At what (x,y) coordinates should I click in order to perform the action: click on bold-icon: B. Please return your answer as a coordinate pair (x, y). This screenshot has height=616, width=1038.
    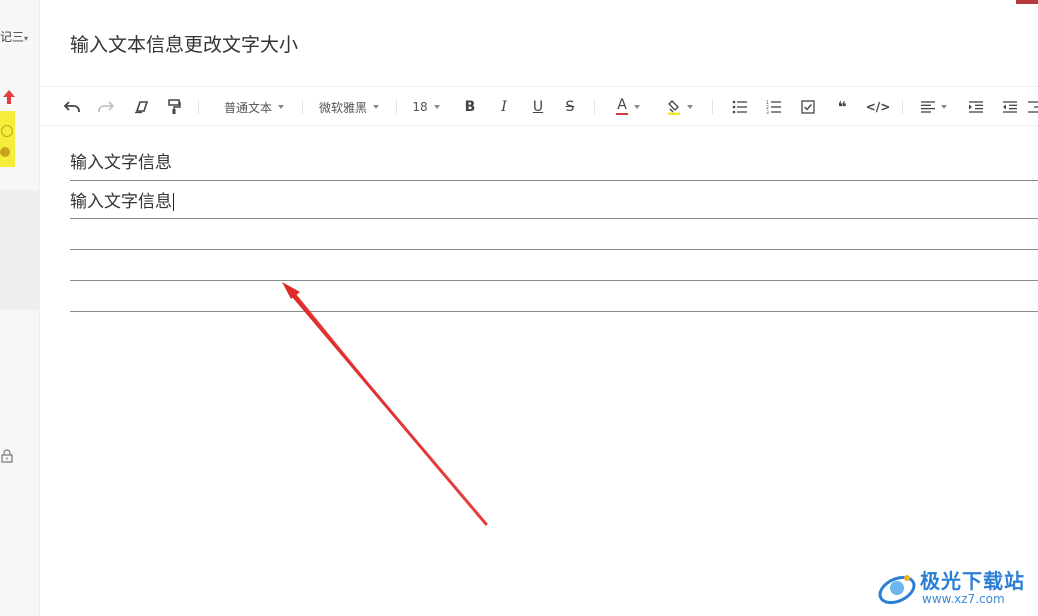
    Looking at the image, I should click on (470, 107).